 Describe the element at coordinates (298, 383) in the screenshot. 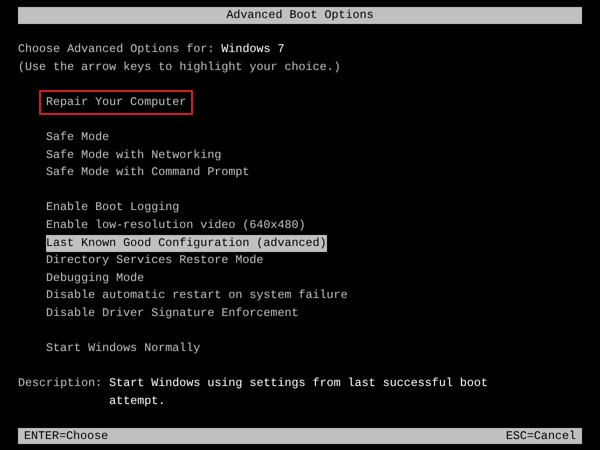

I see `description-text: Start Windows using settings from last successful boot` at that location.